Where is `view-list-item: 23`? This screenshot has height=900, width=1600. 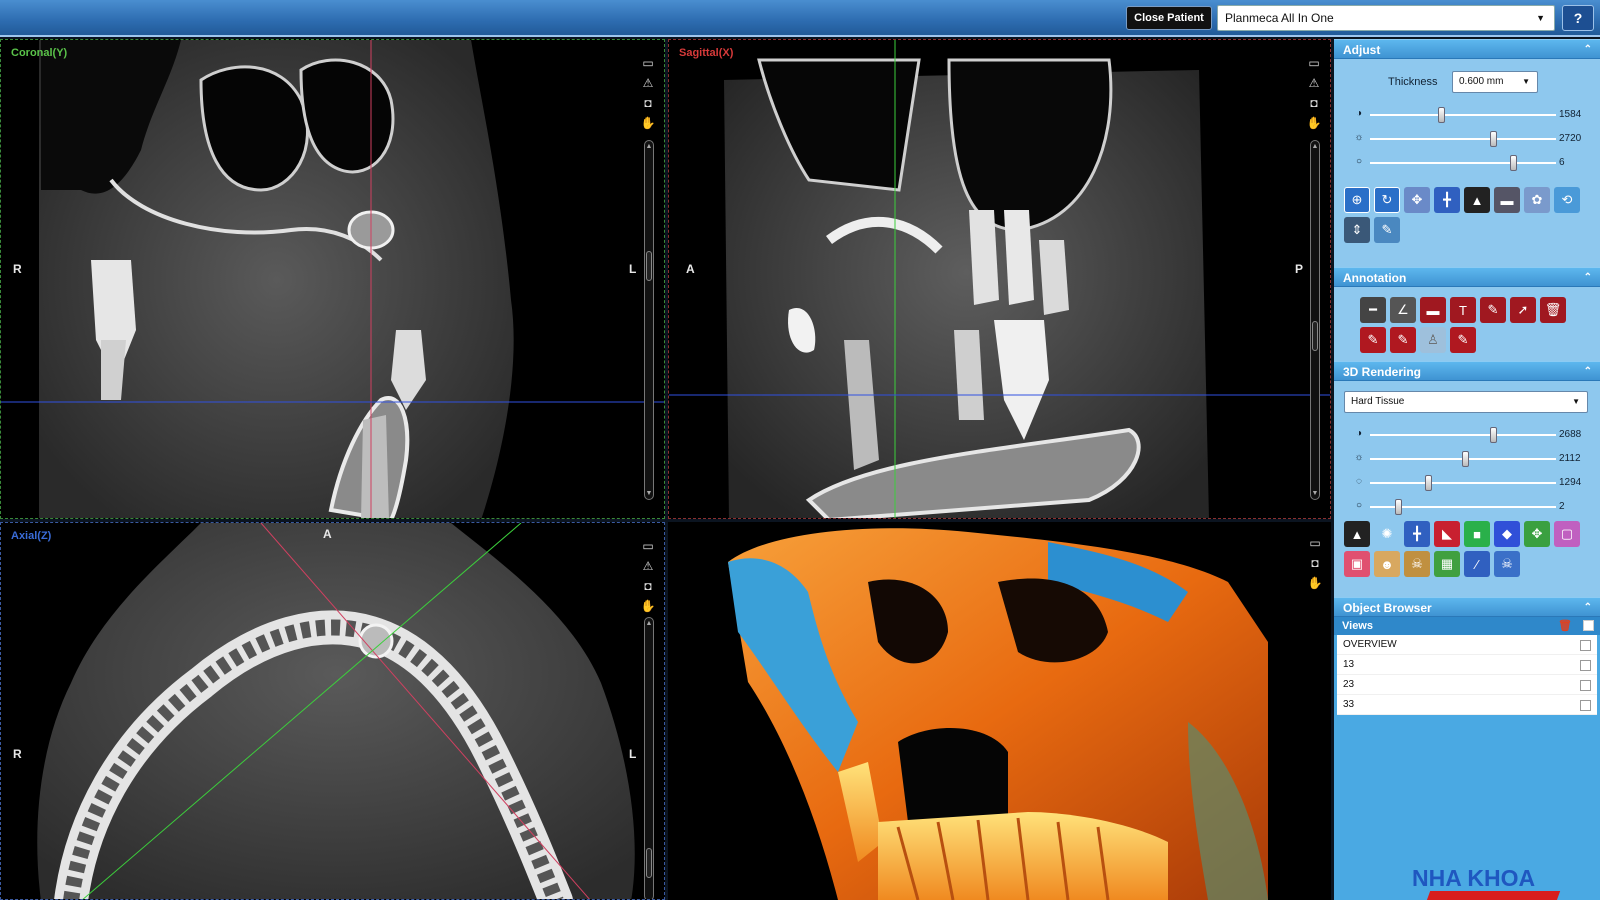 view-list-item: 23 is located at coordinates (1467, 685).